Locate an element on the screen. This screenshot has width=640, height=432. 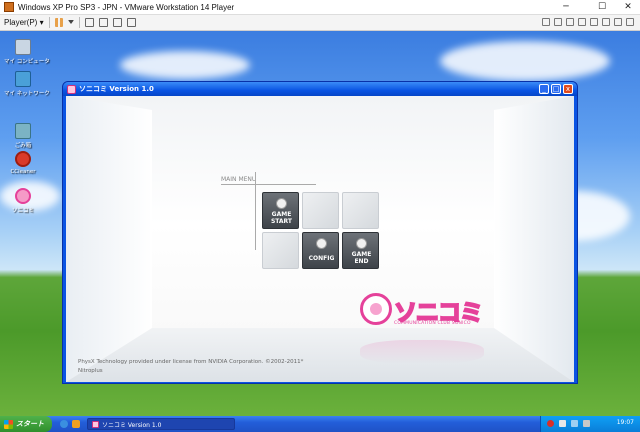
fit-guest-icon is located at coordinates (131, 22).